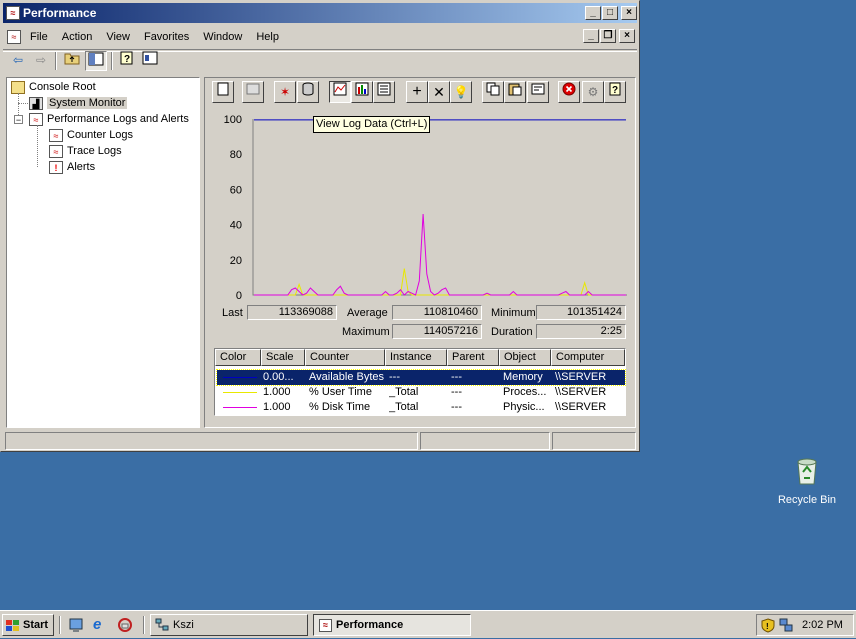  I want to click on view-log-data-icon, so click(308, 92).